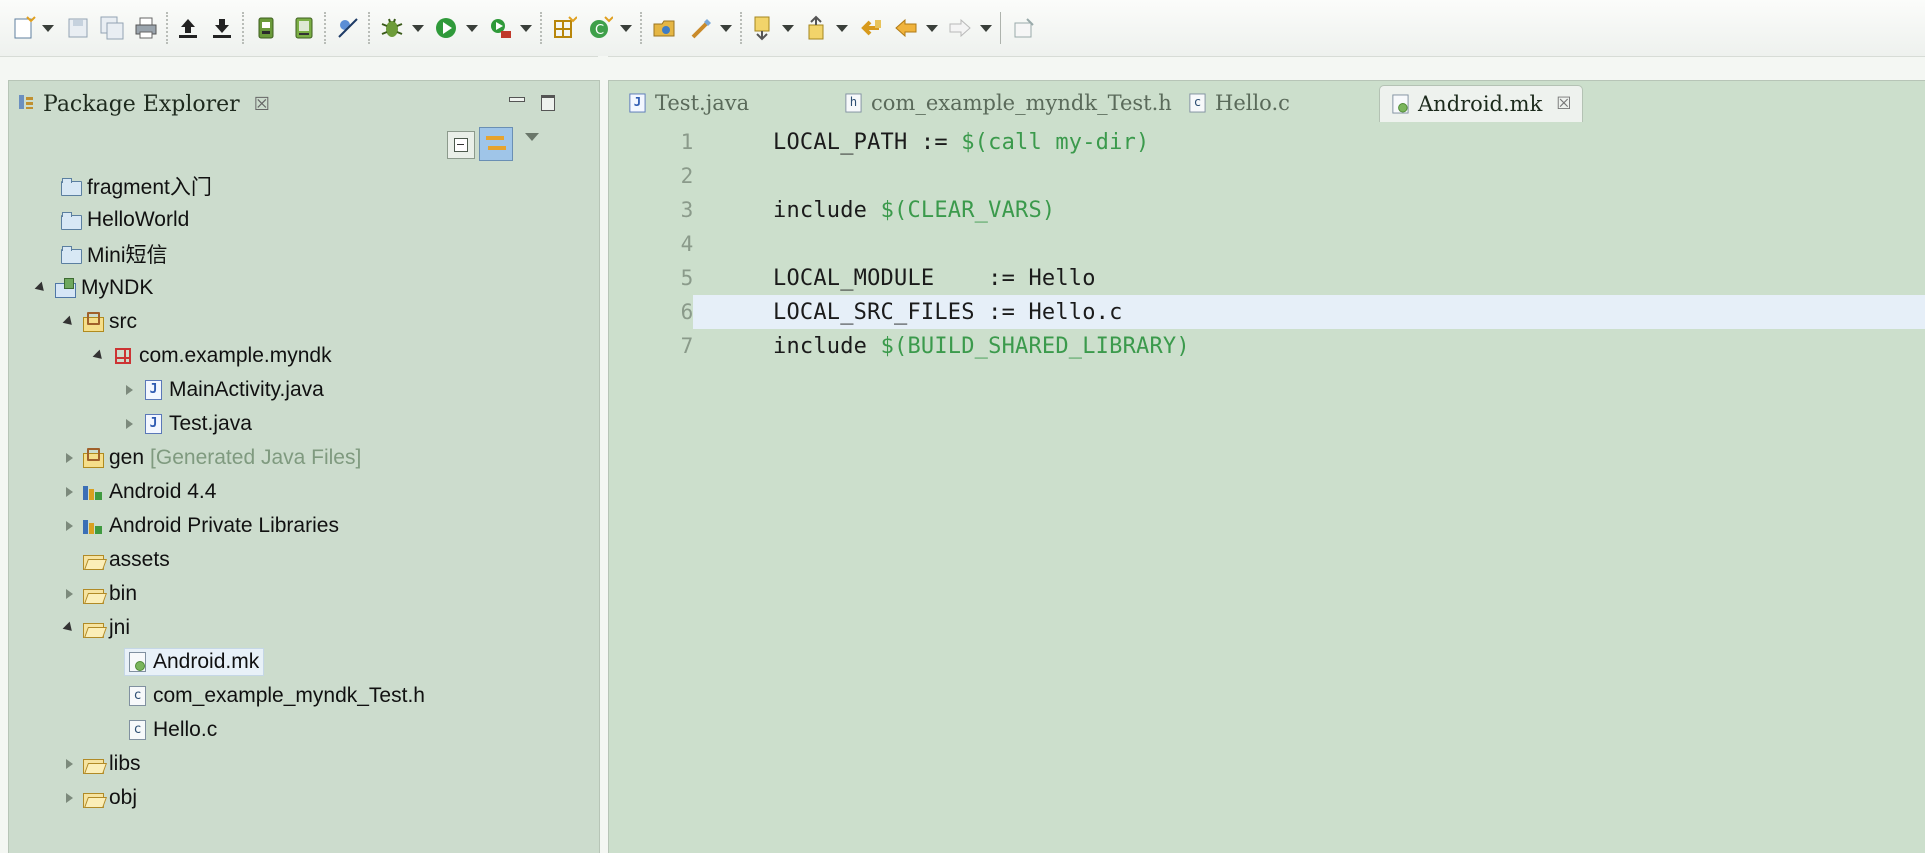  I want to click on tree-item-libs: libs, so click(103, 764).